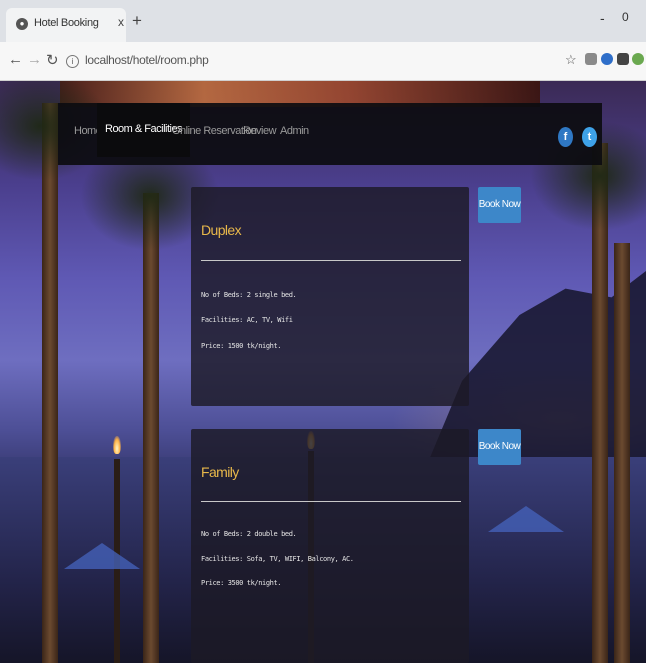 This screenshot has height=663, width=646. Describe the element at coordinates (638, 59) in the screenshot. I see `profile-icon` at that location.